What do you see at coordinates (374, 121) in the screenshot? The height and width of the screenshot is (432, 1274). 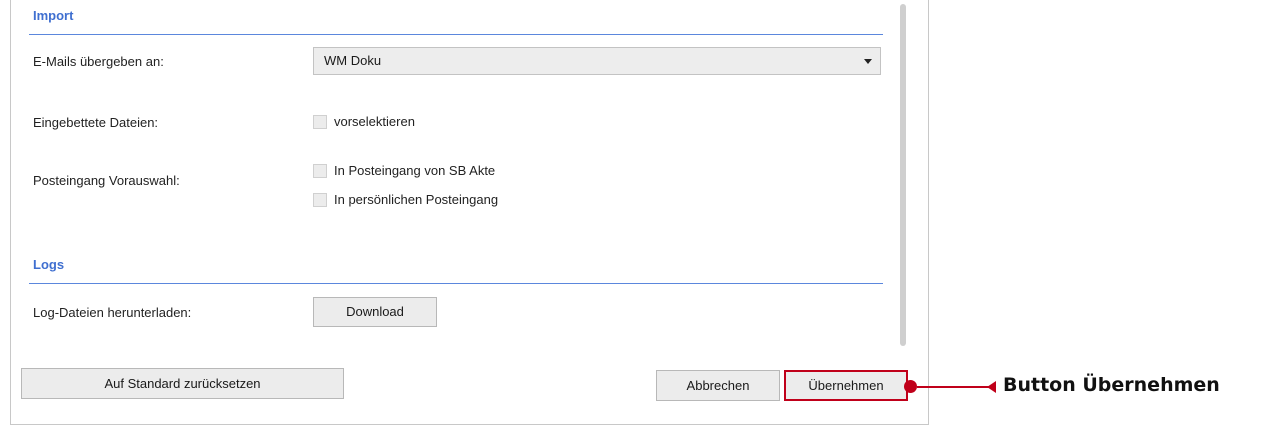 I see `embedded-preselect-label: vorselektieren` at bounding box center [374, 121].